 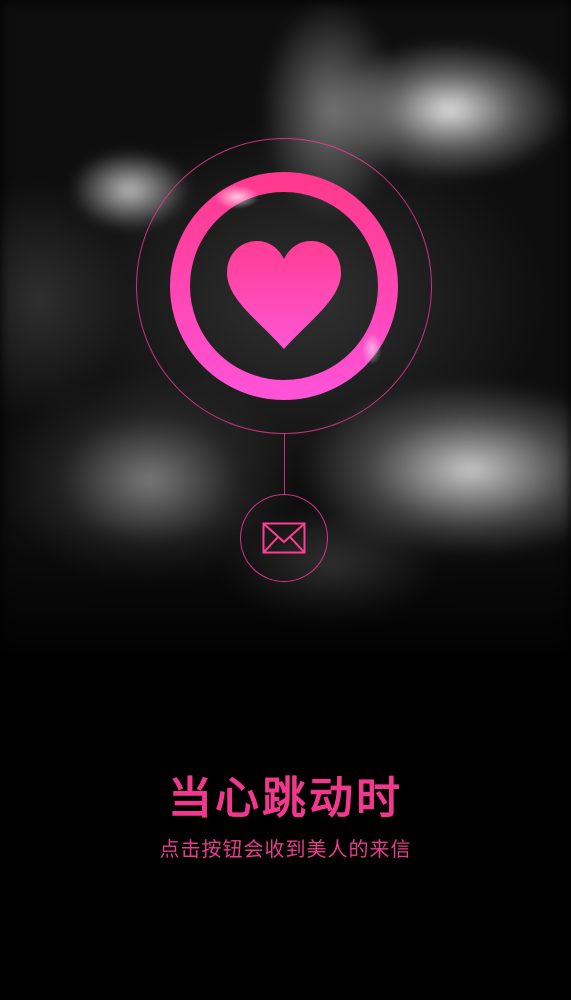 I want to click on envelope-icon, so click(x=284, y=538).